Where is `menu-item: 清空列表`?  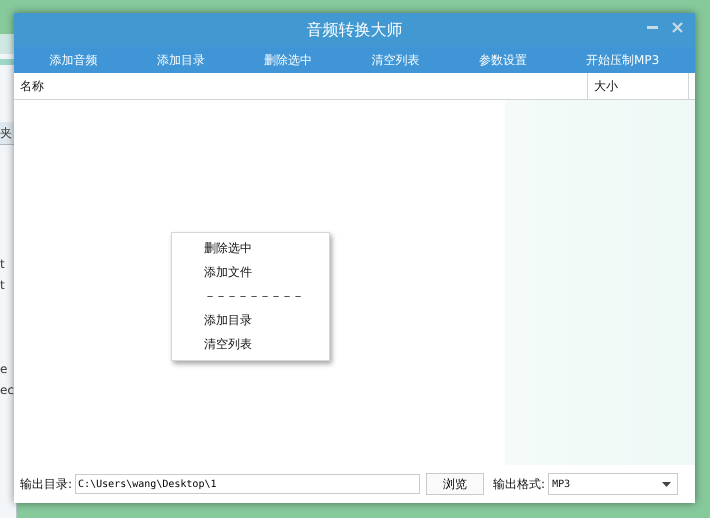 menu-item: 清空列表 is located at coordinates (250, 344).